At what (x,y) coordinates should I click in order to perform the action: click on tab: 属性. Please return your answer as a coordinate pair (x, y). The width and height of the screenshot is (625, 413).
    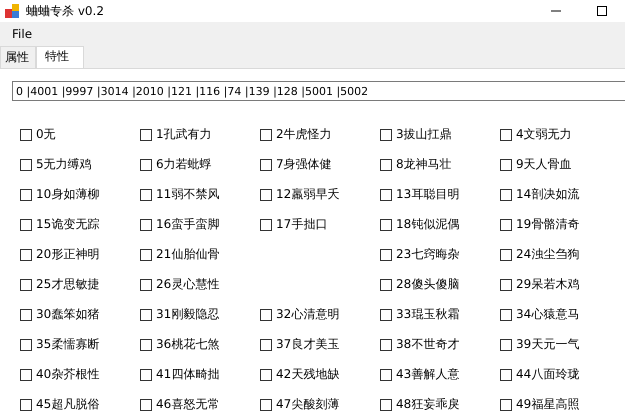
    Looking at the image, I should click on (18, 57).